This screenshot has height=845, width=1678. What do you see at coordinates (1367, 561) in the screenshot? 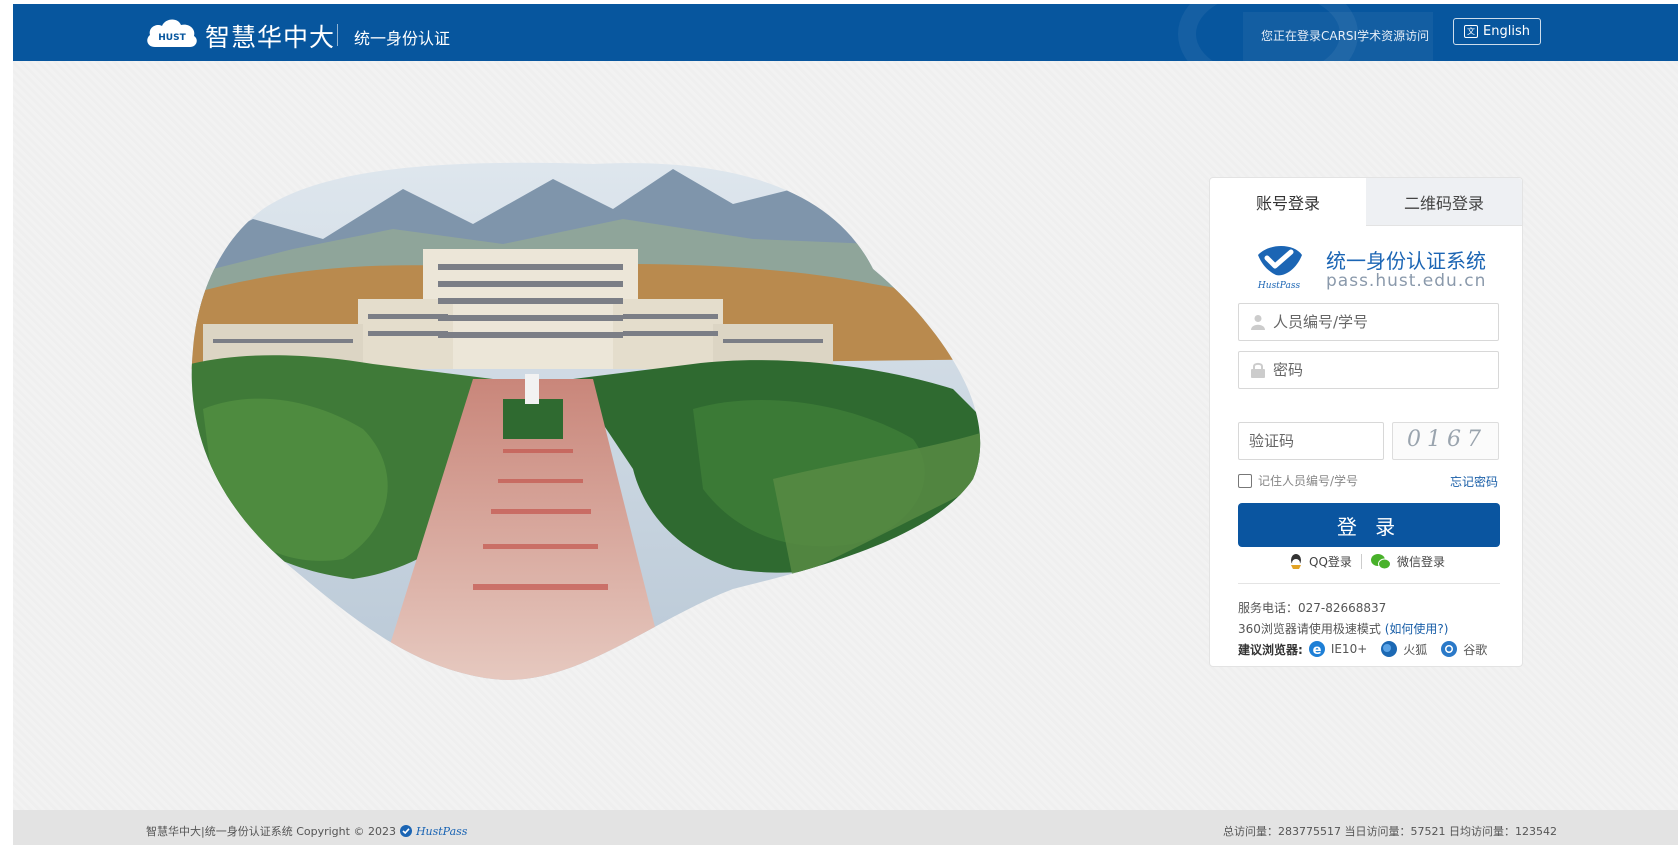
I see `social-login: QQ登录 微信登录` at bounding box center [1367, 561].